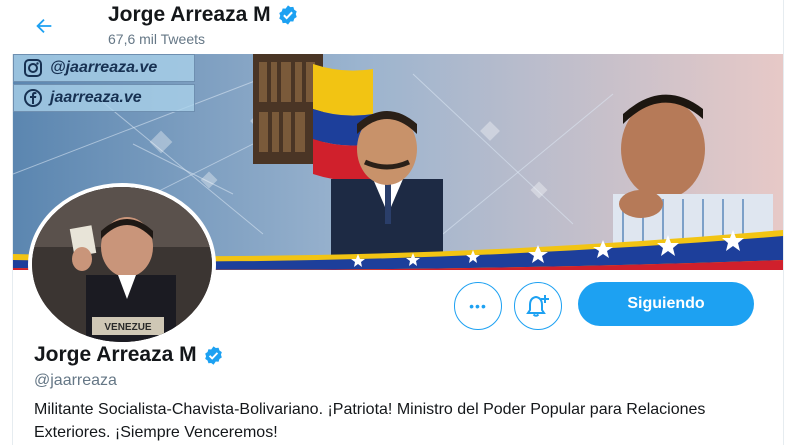 The image size is (800, 445). Describe the element at coordinates (96, 97) in the screenshot. I see `facebook-handle-text: jaarreaza.ve` at that location.